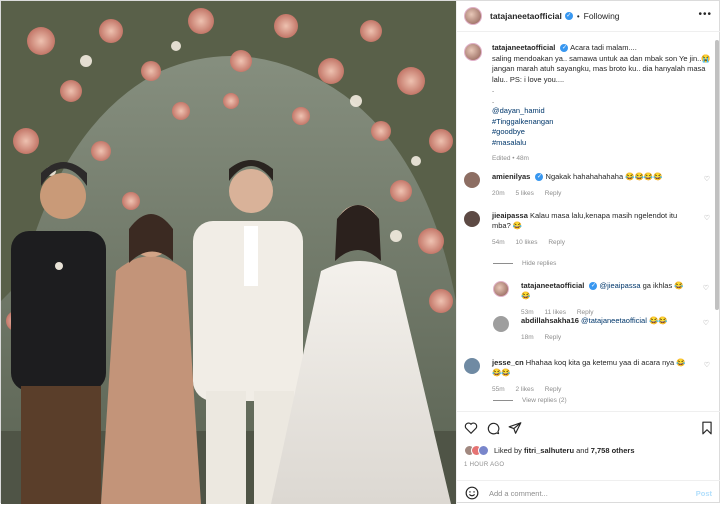 The image size is (720, 505). What do you see at coordinates (524, 193) in the screenshot?
I see `comment-likes: 5 likes` at bounding box center [524, 193].